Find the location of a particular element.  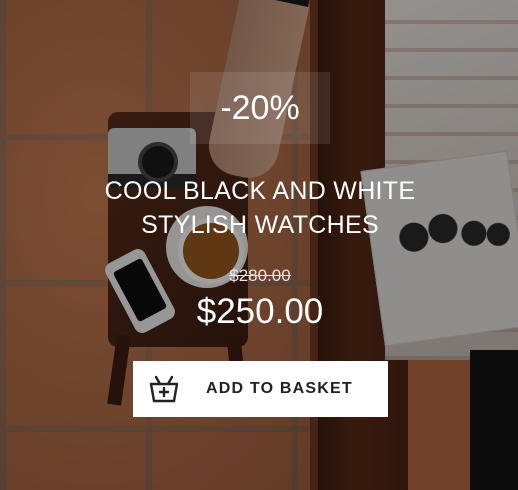

discount-badge: -20% is located at coordinates (260, 108).